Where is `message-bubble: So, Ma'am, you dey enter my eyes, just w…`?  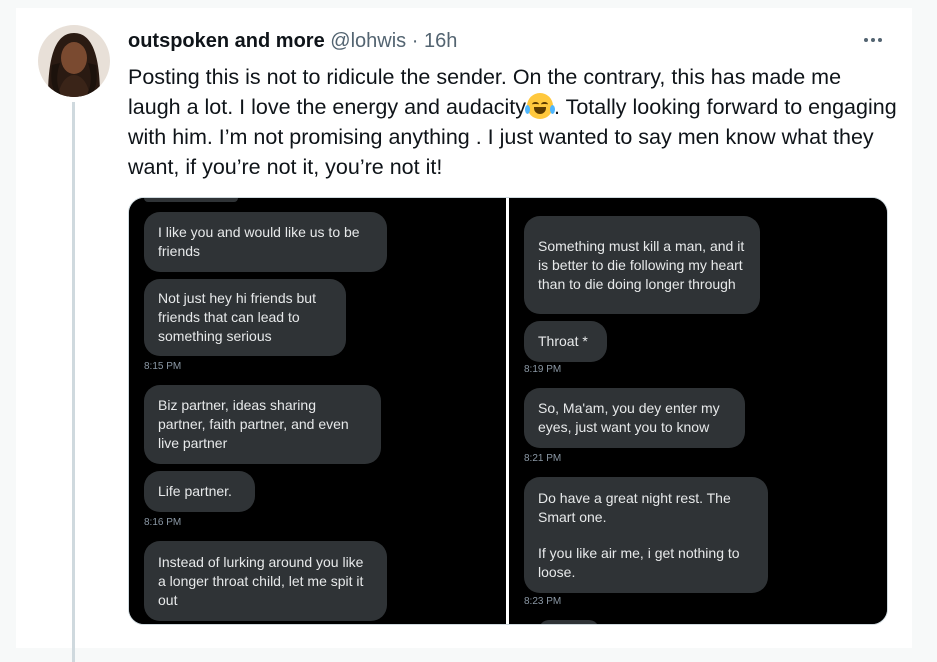 message-bubble: So, Ma'am, you dey enter my eyes, just w… is located at coordinates (634, 418).